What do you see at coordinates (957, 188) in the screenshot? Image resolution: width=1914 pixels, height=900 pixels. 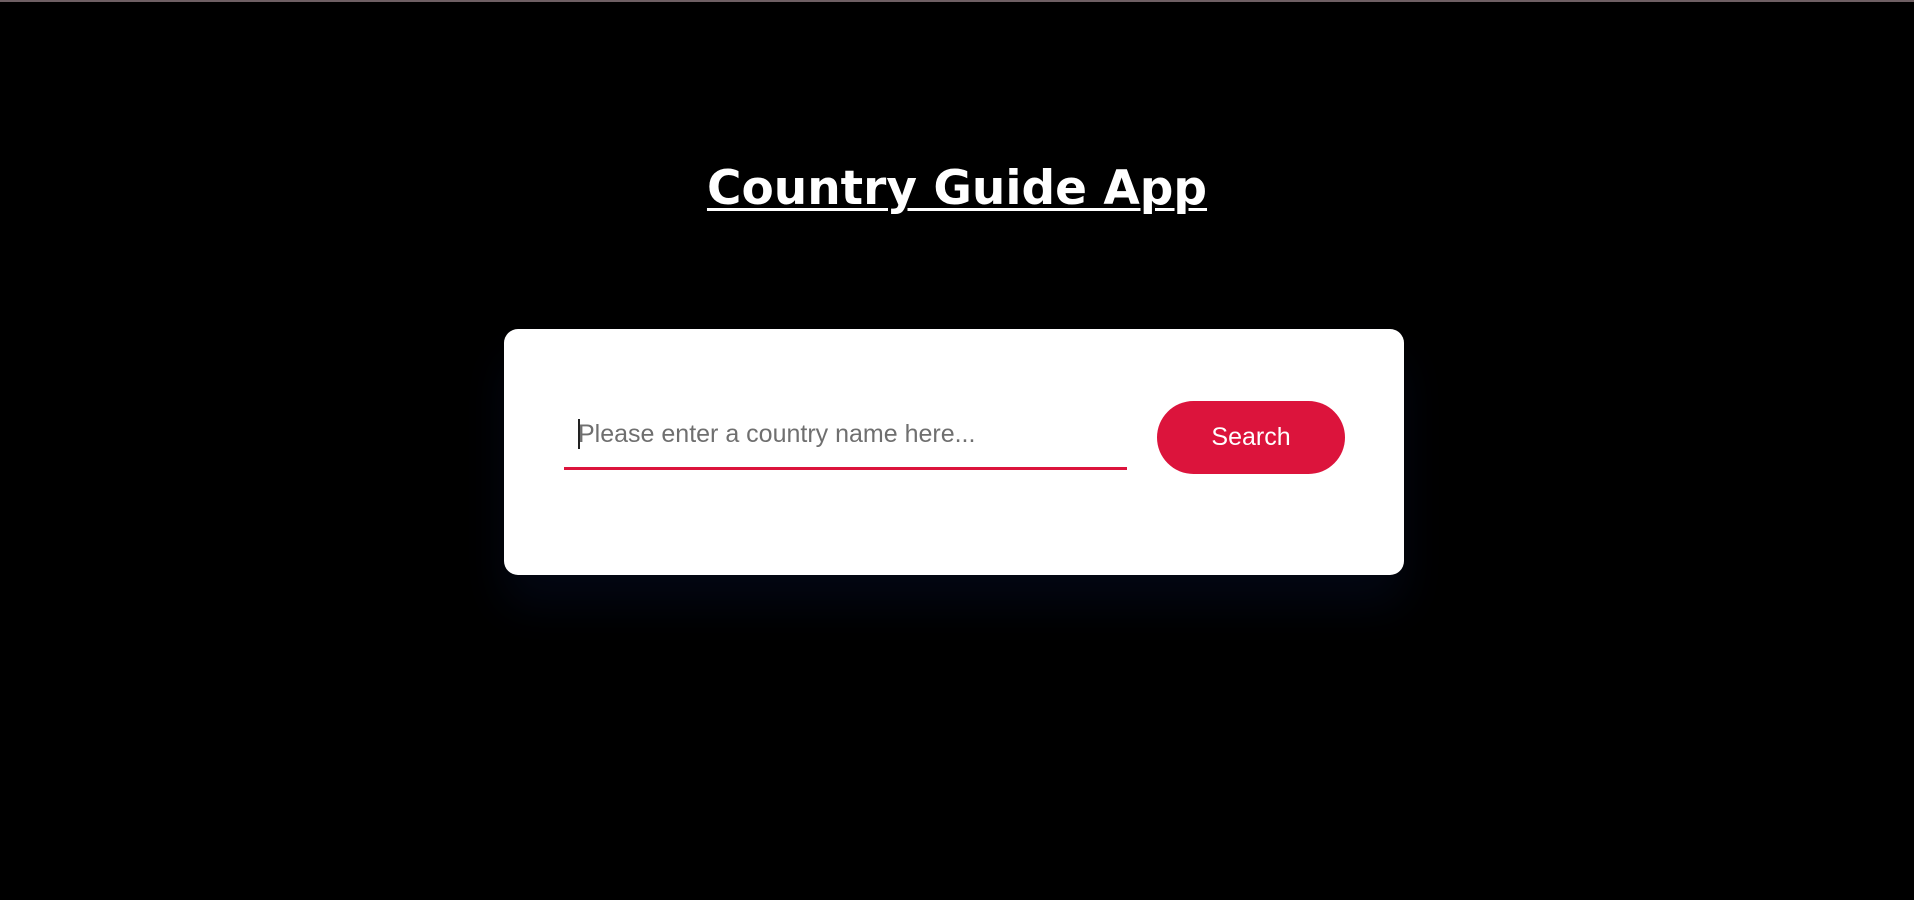 I see `page-title: Country Guide App` at bounding box center [957, 188].